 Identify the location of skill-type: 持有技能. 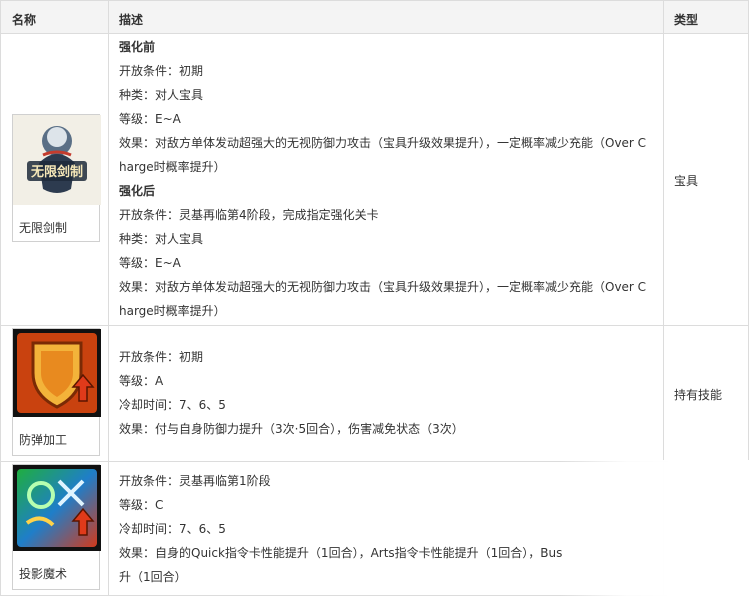
(698, 395).